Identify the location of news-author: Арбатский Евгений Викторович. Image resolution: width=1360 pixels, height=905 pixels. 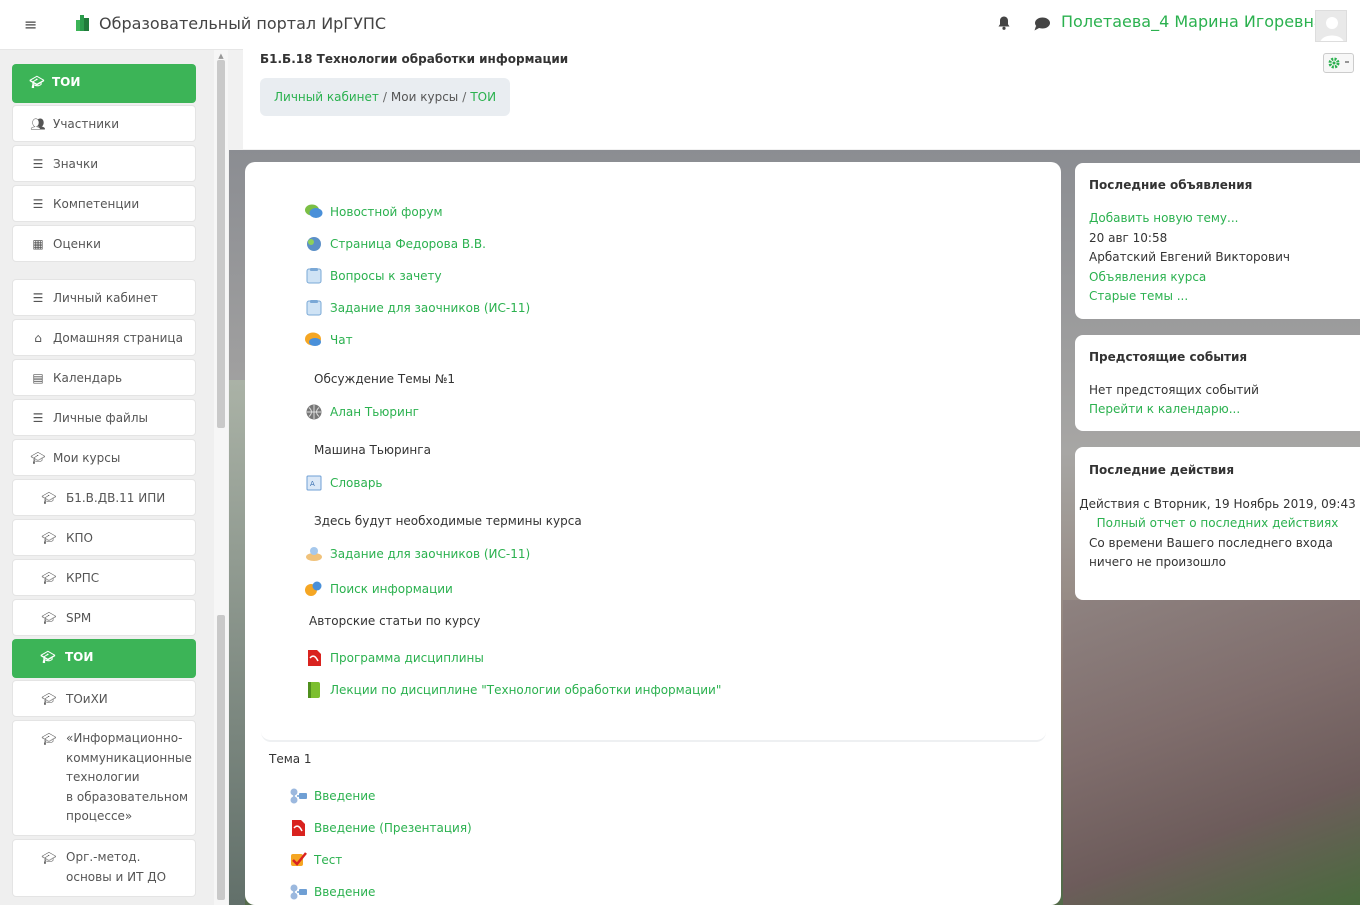
(1189, 257).